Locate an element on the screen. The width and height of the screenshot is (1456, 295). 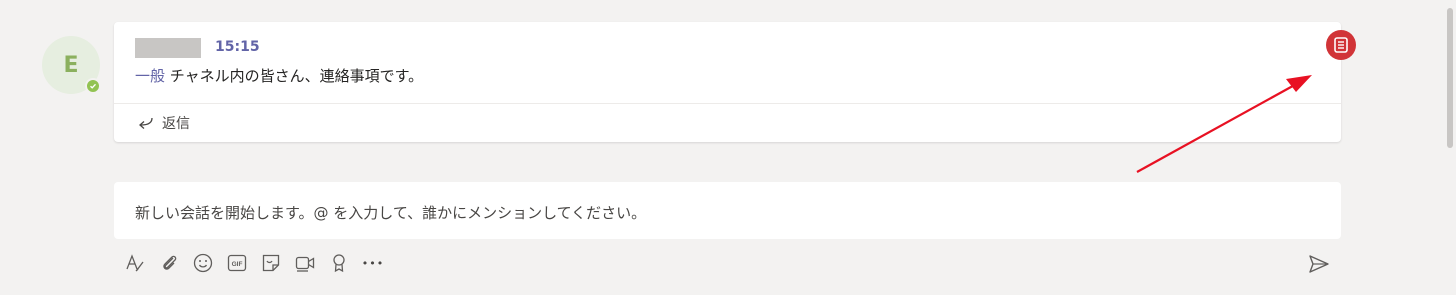
send-icon is located at coordinates (1319, 264).